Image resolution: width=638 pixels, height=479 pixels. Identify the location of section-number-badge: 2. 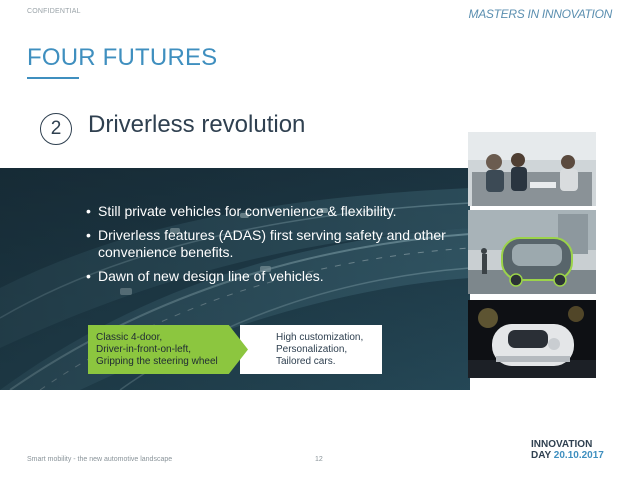
(56, 129).